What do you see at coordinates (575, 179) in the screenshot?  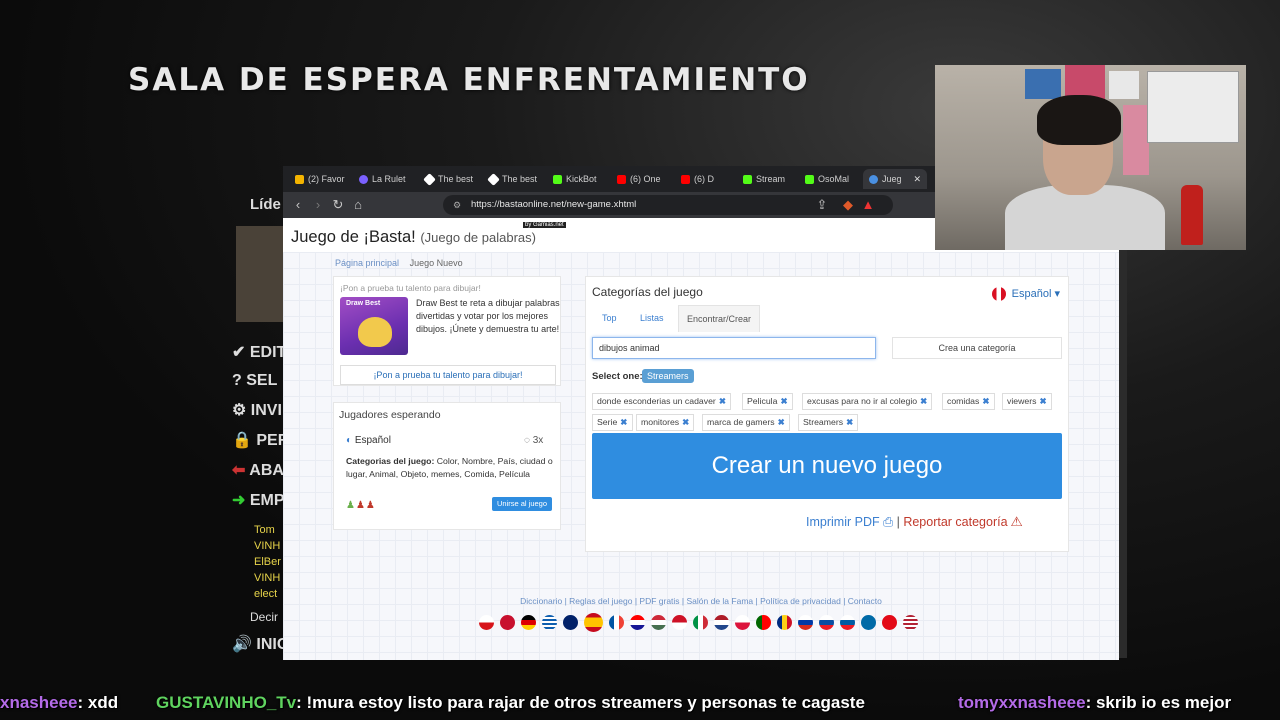 I see `browser-tab: KickBot` at bounding box center [575, 179].